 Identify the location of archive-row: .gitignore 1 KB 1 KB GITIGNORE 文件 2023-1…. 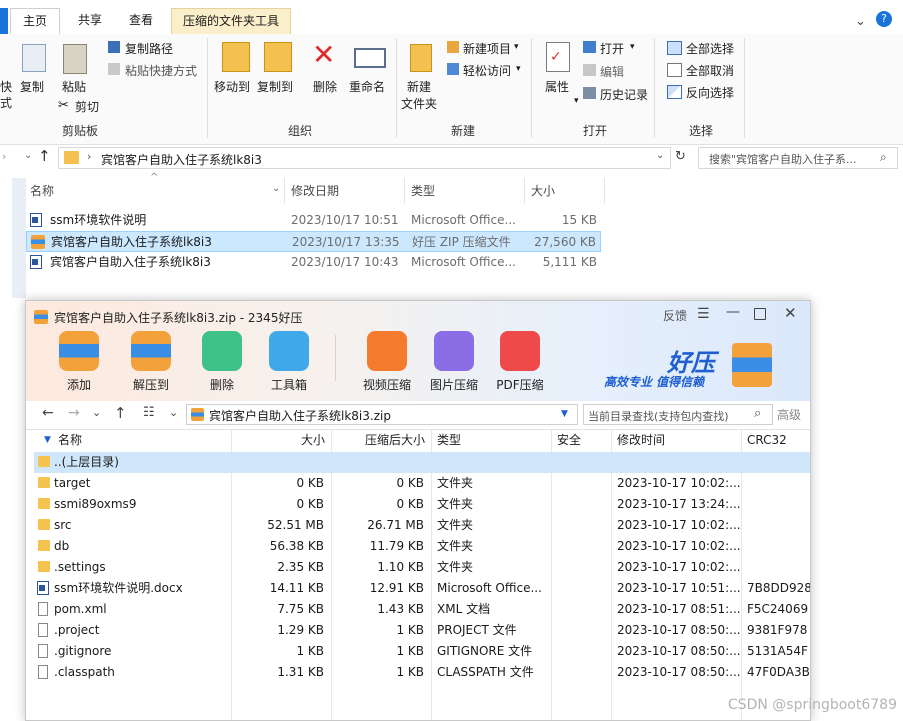
(422, 651).